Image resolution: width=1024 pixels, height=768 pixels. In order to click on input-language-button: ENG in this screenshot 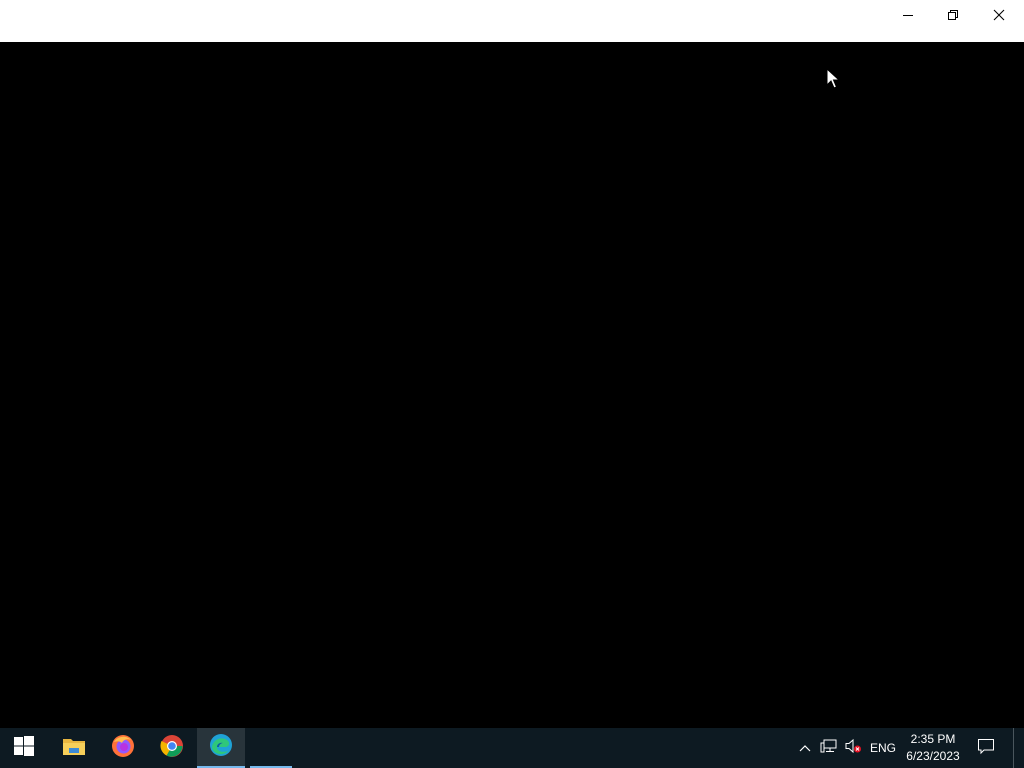, I will do `click(883, 748)`.